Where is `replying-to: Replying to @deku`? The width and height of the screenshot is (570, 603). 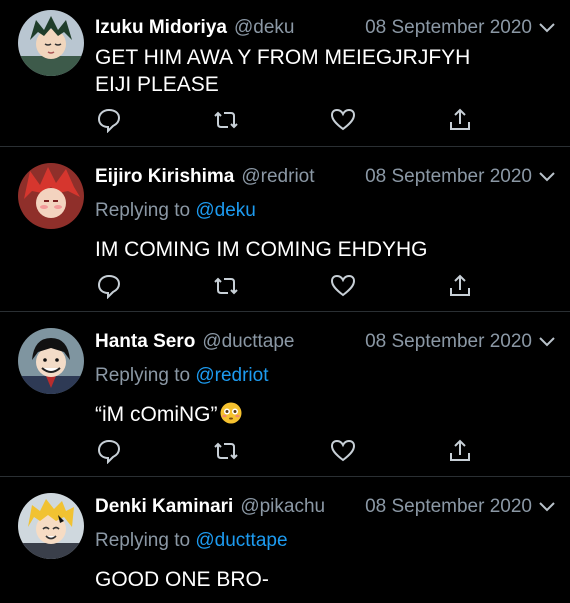 replying-to: Replying to @deku is located at coordinates (175, 211).